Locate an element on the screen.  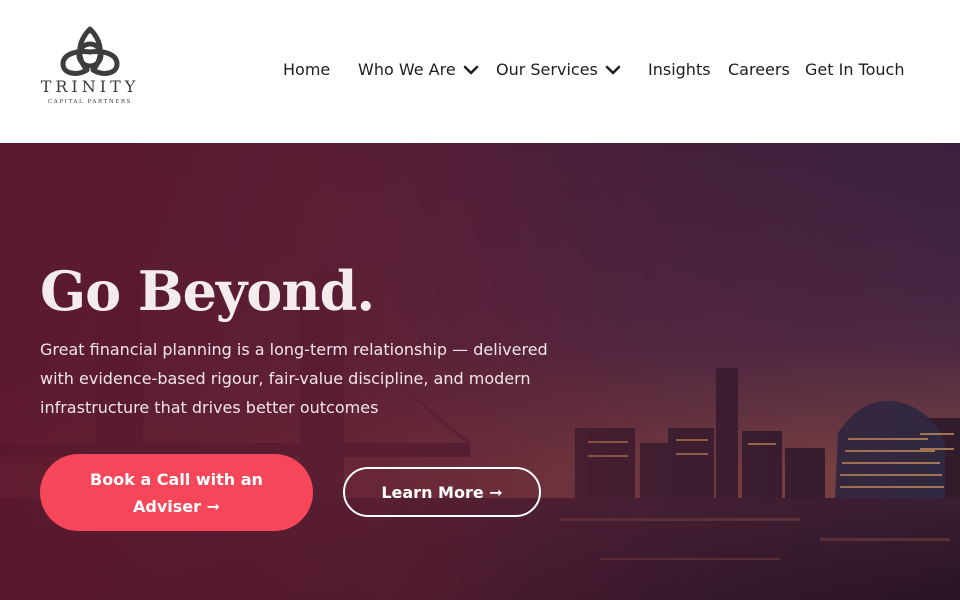
nav-label: Careers is located at coordinates (759, 69).